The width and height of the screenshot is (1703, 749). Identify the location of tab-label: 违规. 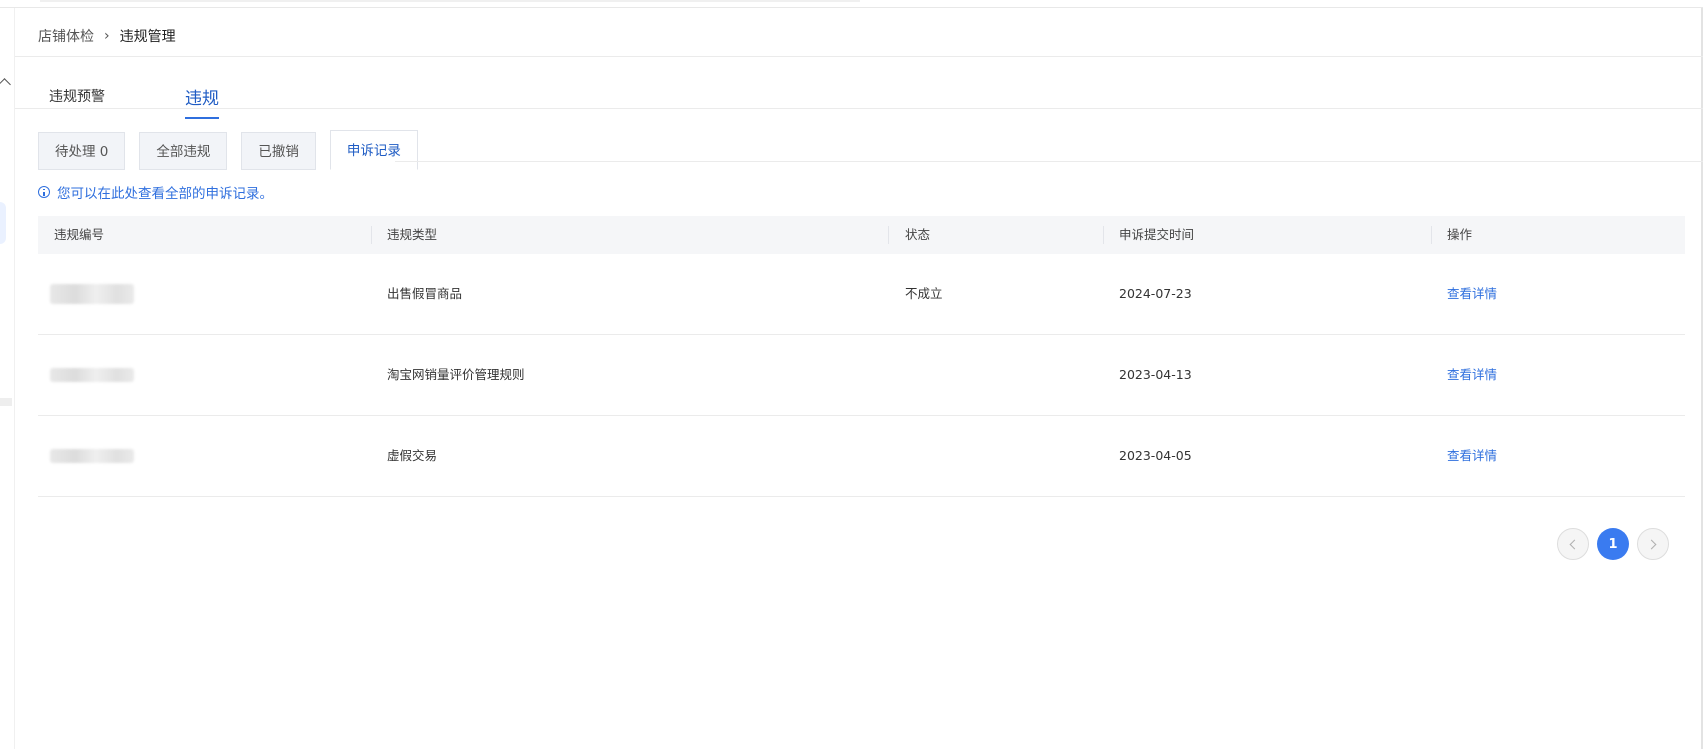
(202, 99).